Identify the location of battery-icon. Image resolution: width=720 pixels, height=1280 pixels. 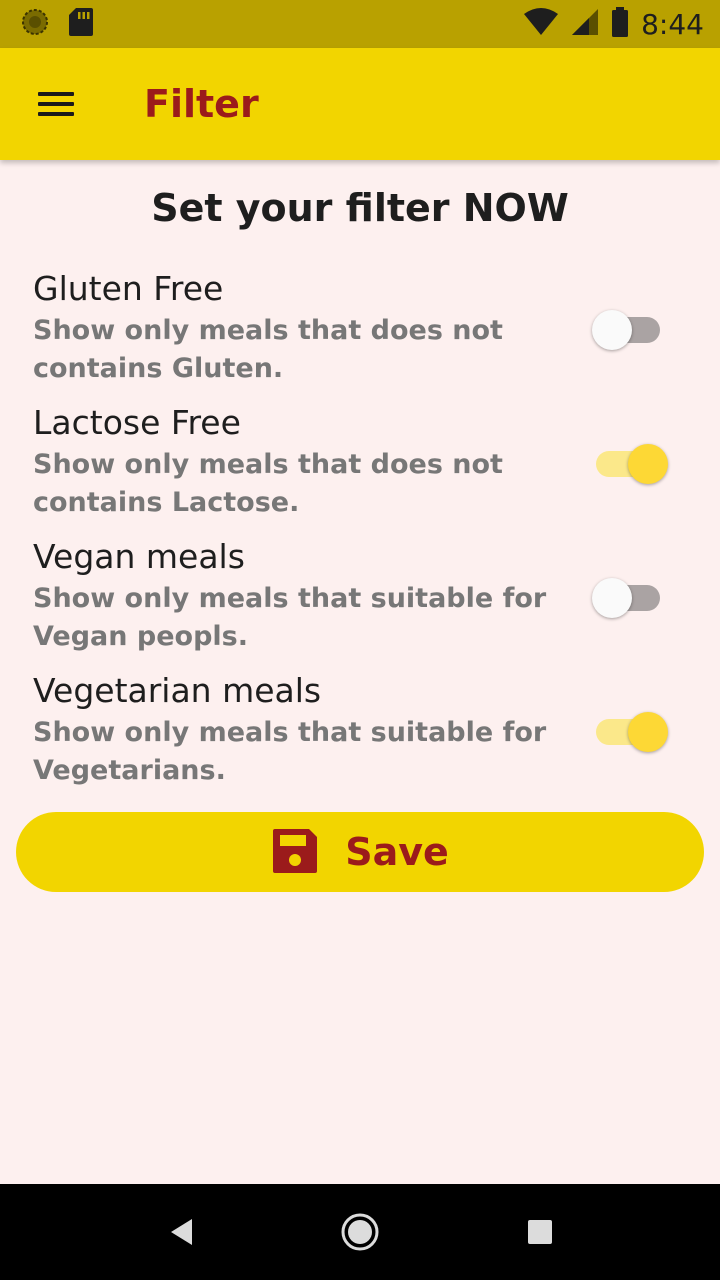
(620, 24).